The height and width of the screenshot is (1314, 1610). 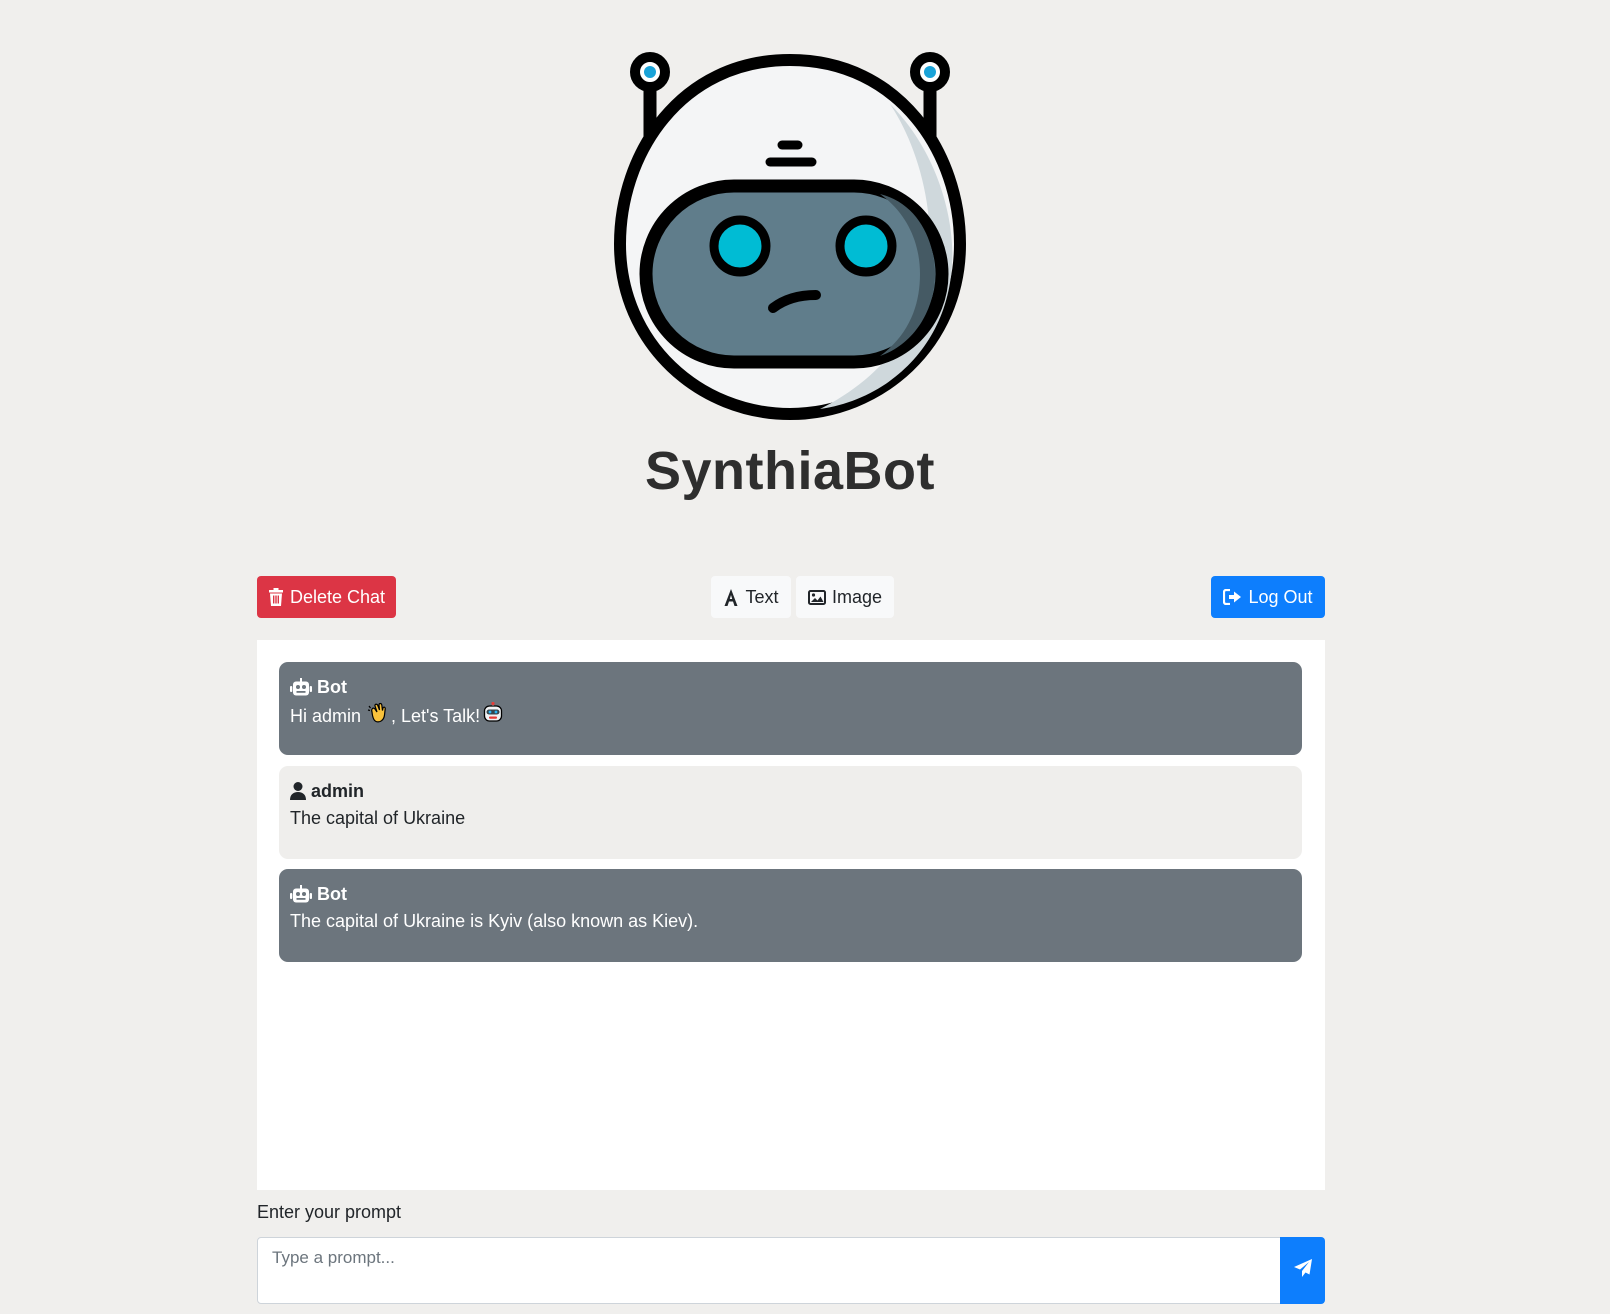 I want to click on image-mode-label: Image, so click(x=857, y=596).